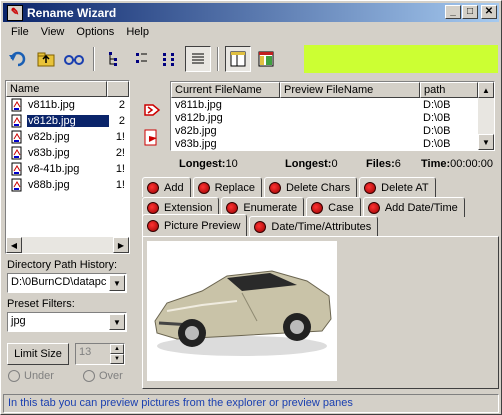  I want to click on tree-view-icon, so click(114, 59).